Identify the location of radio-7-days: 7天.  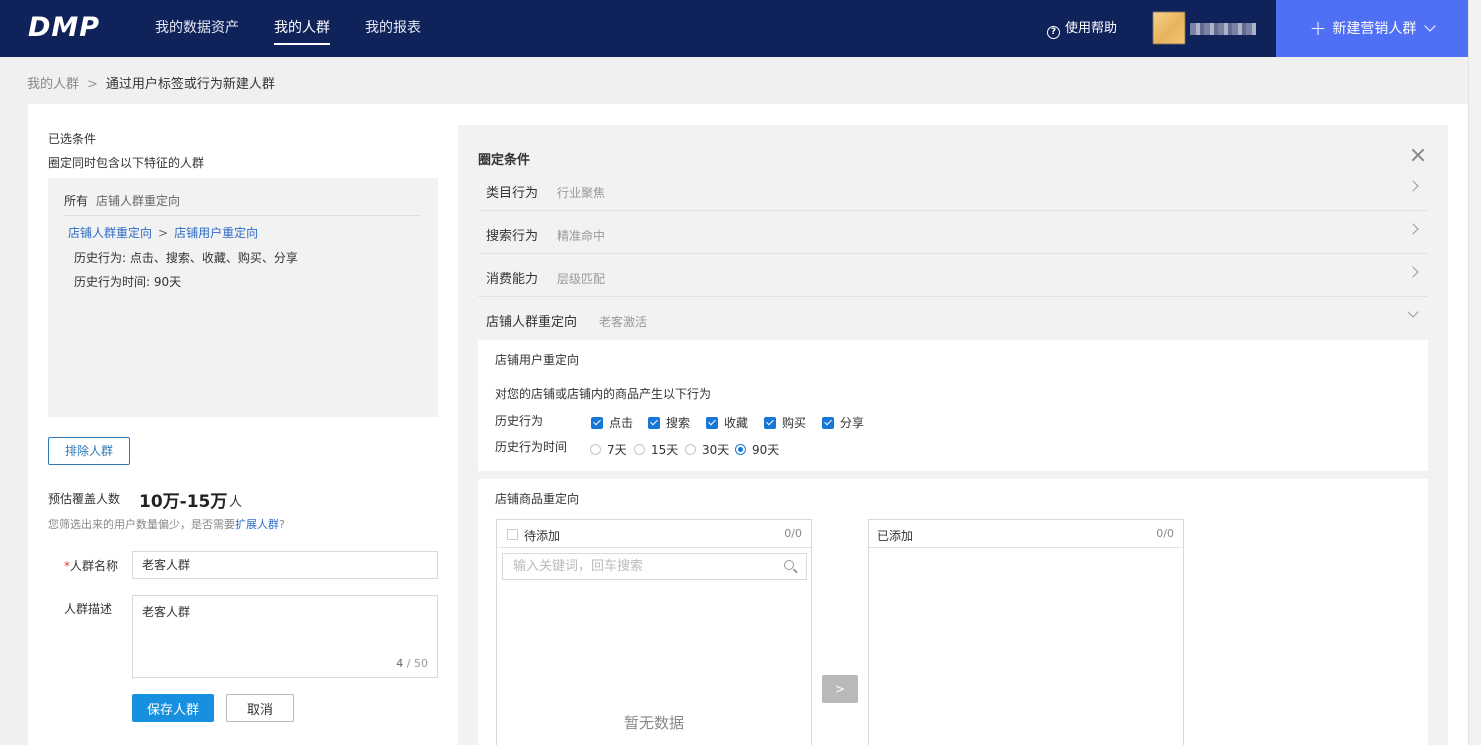
(608, 449).